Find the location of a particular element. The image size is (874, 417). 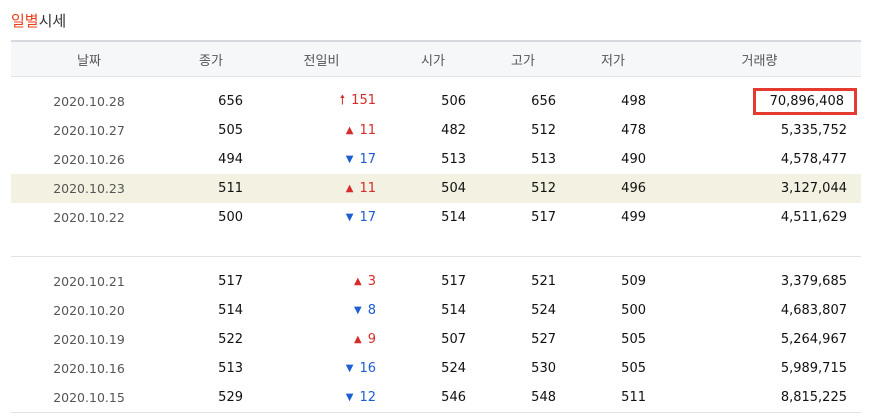

close-cell: 505 is located at coordinates (211, 130).